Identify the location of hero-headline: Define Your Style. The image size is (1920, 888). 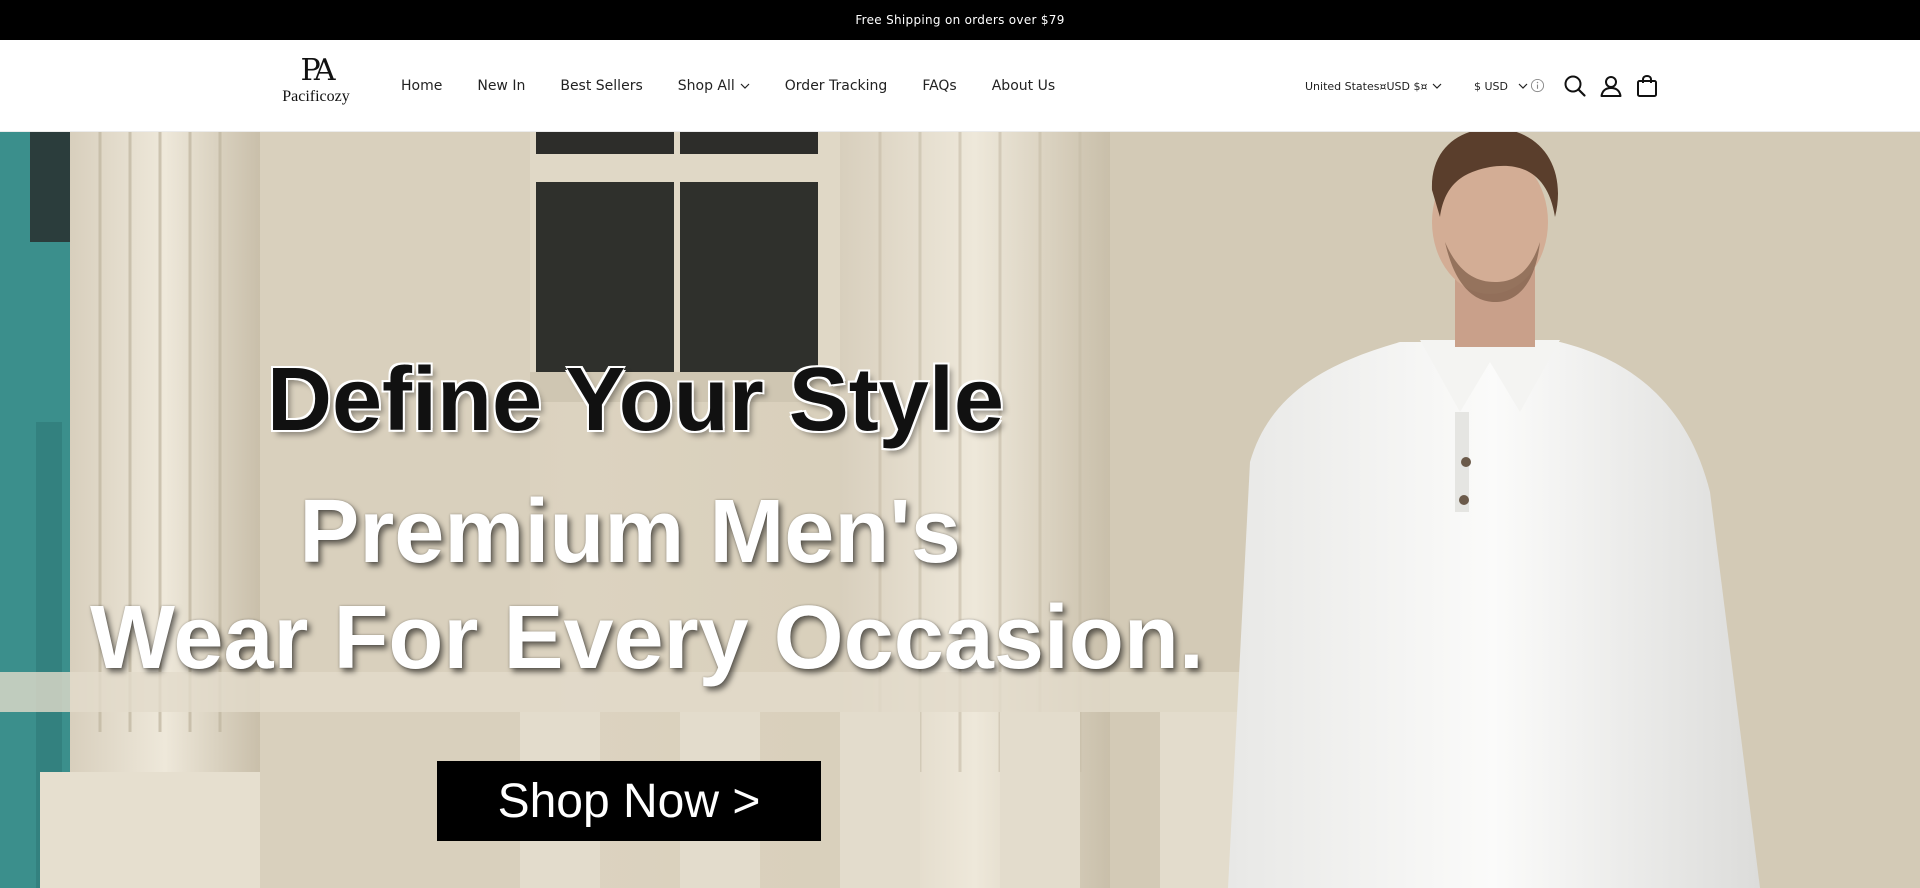
(635, 400).